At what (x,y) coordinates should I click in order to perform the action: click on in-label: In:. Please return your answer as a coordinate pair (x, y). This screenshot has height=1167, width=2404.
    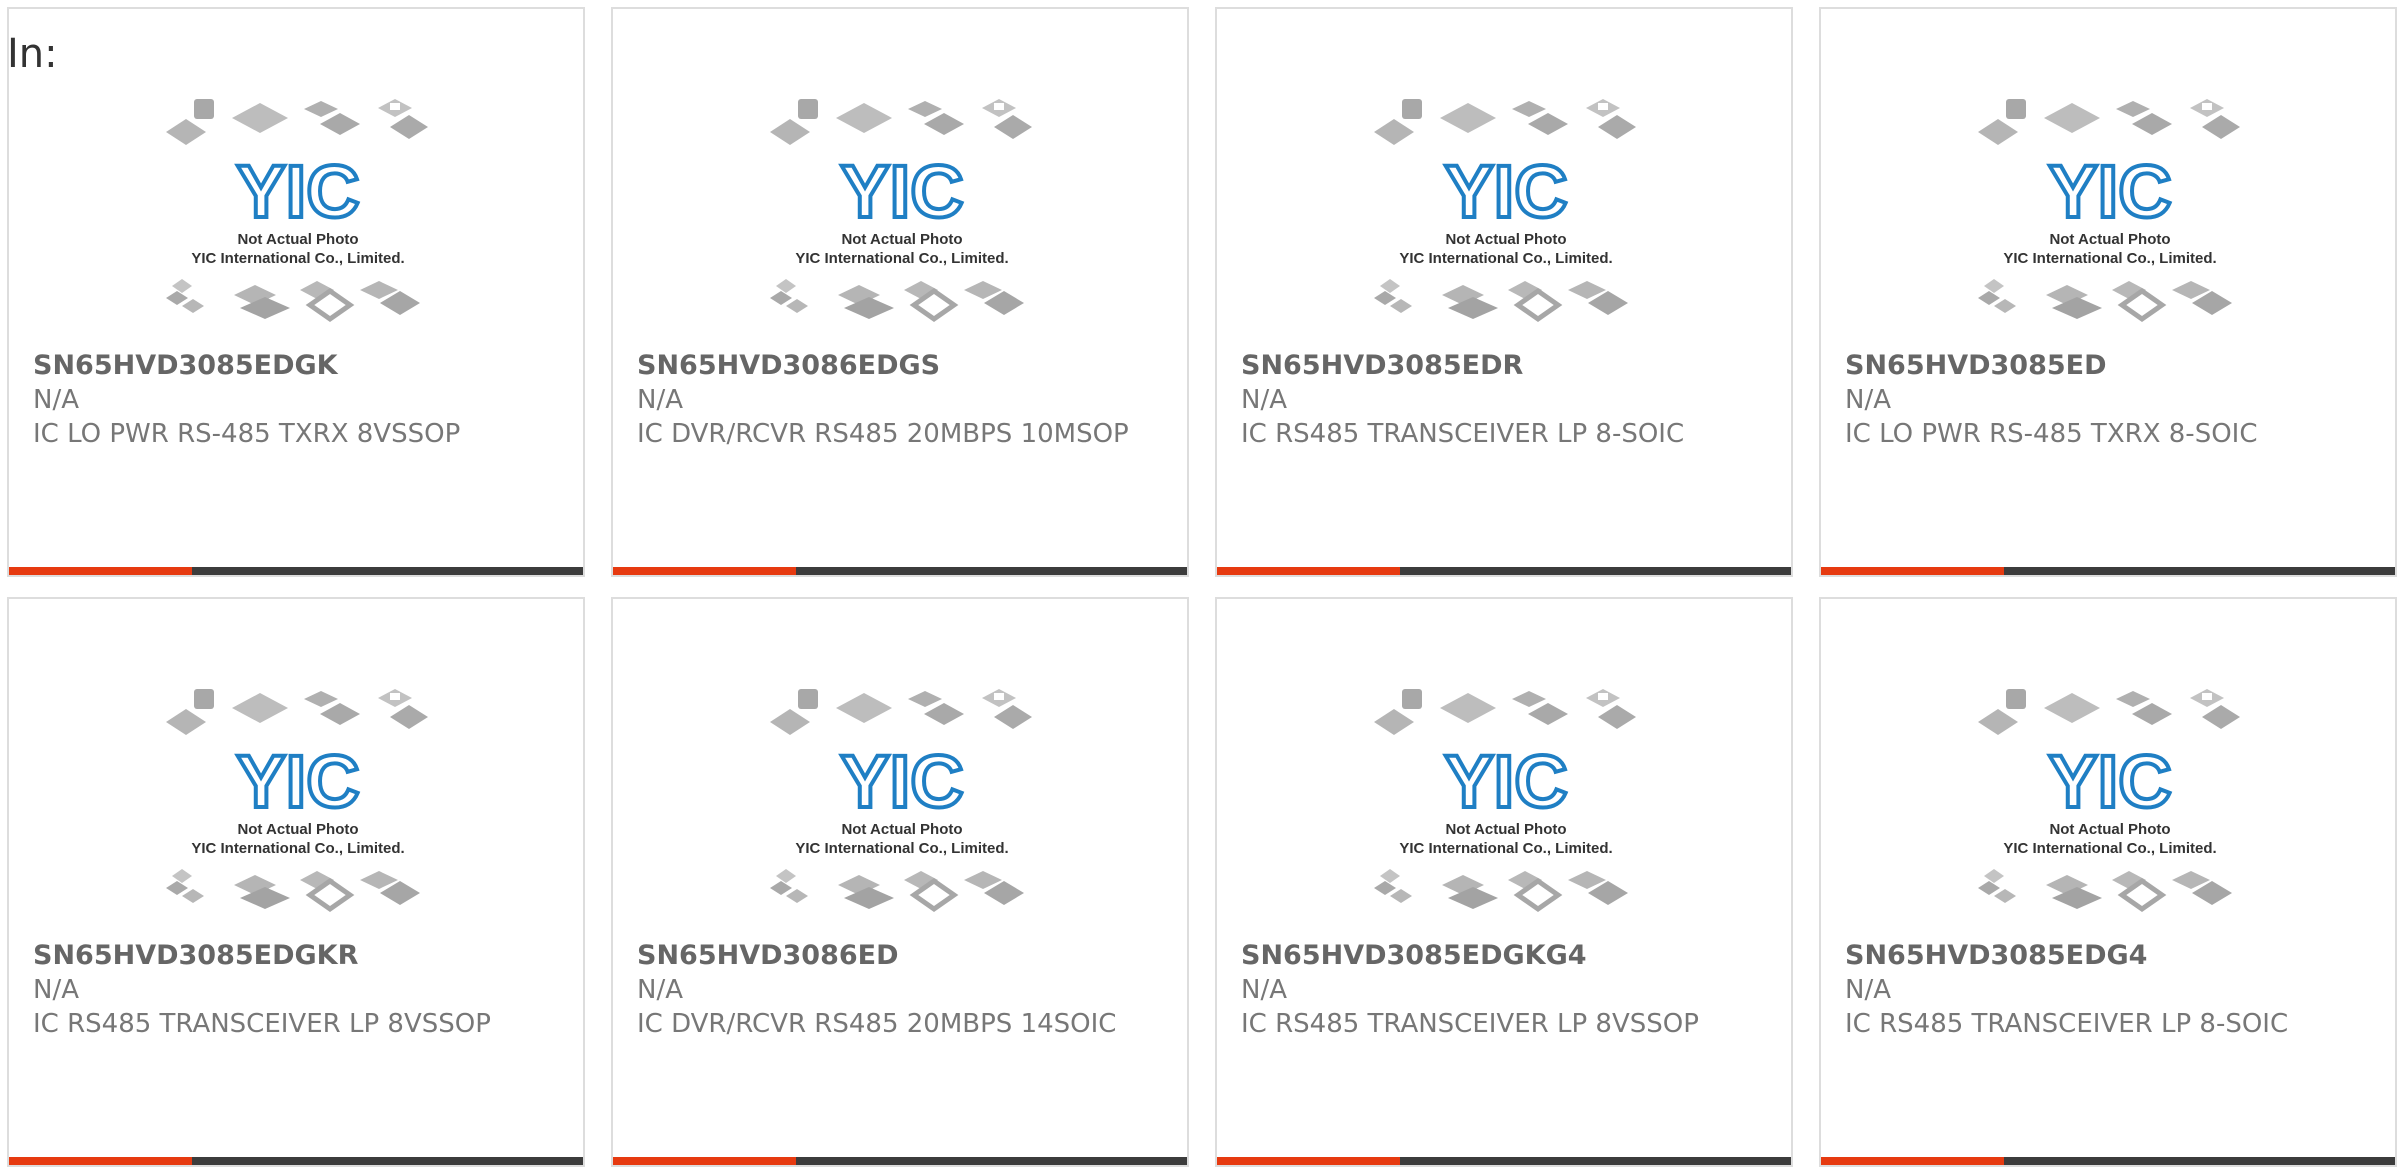
    Looking at the image, I should click on (32, 54).